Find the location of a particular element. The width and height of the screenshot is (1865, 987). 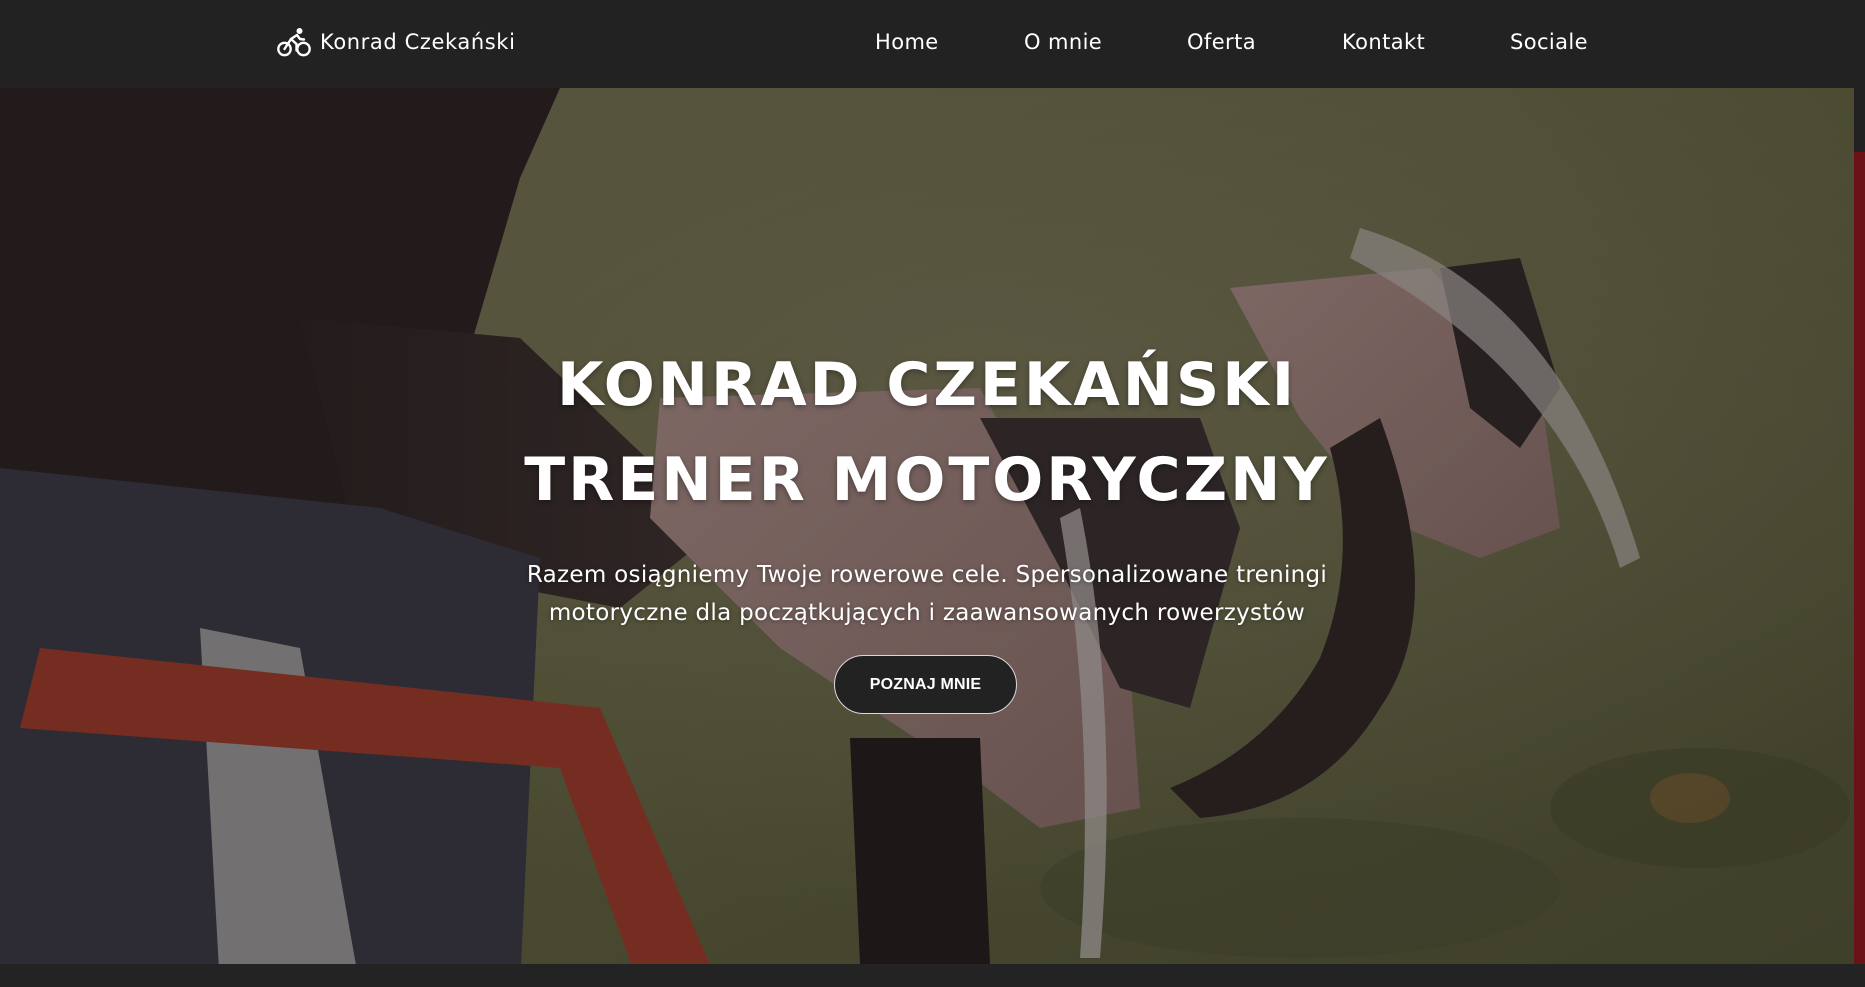

bottom-strip is located at coordinates (932, 975).